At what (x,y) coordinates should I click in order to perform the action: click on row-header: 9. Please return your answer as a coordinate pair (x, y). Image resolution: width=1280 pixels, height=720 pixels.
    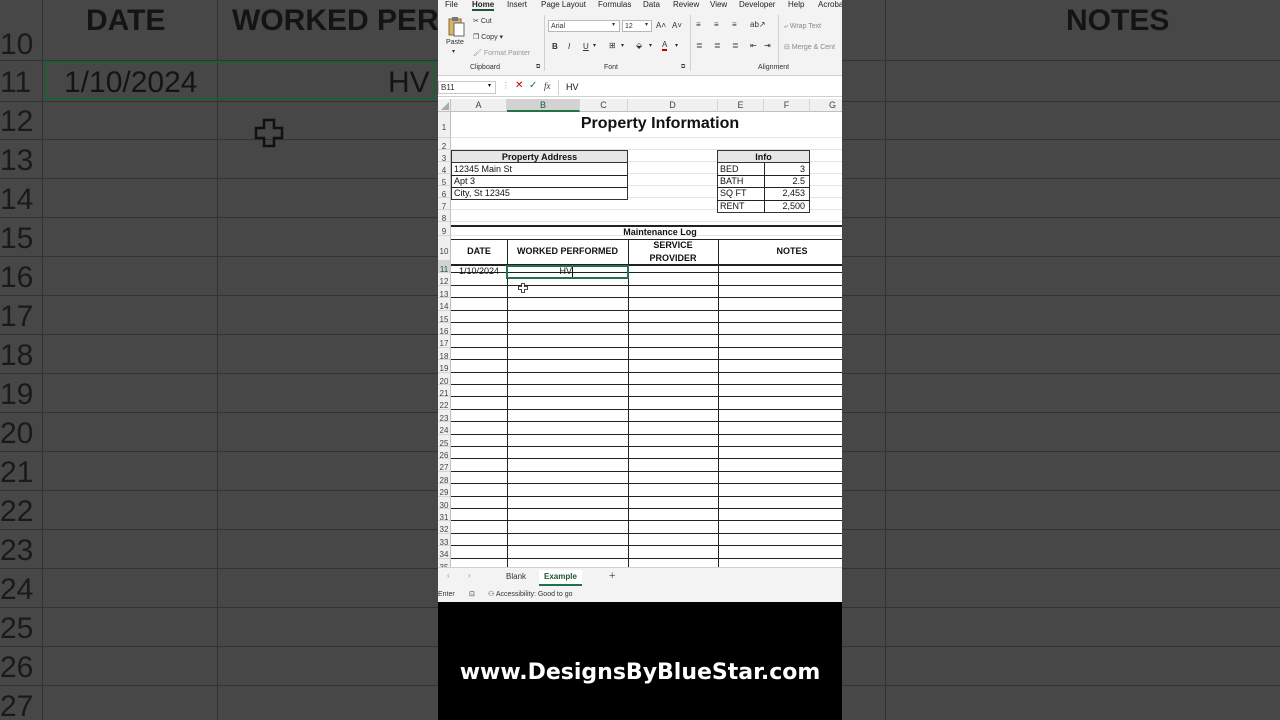
    Looking at the image, I should click on (444, 229).